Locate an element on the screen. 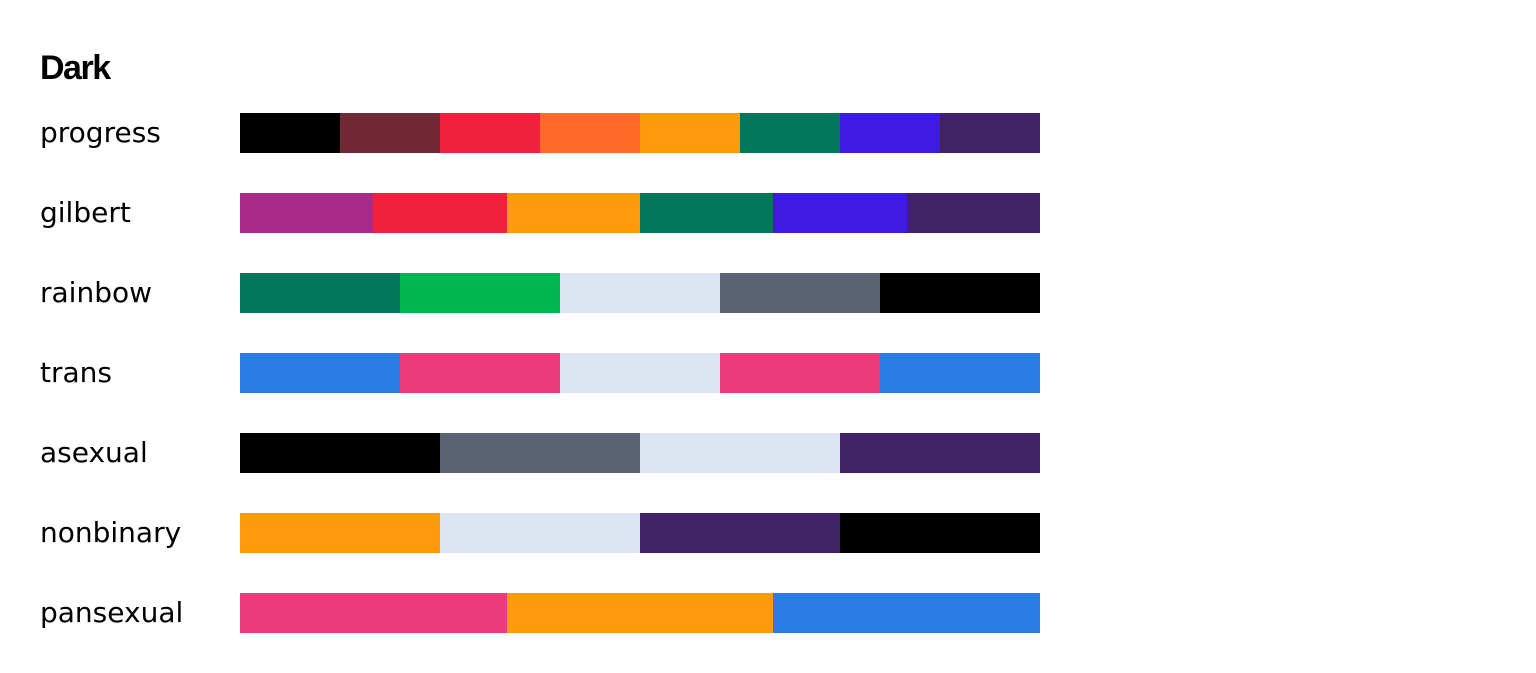  palette-row-nonbinary: nonbinary is located at coordinates (540, 533).